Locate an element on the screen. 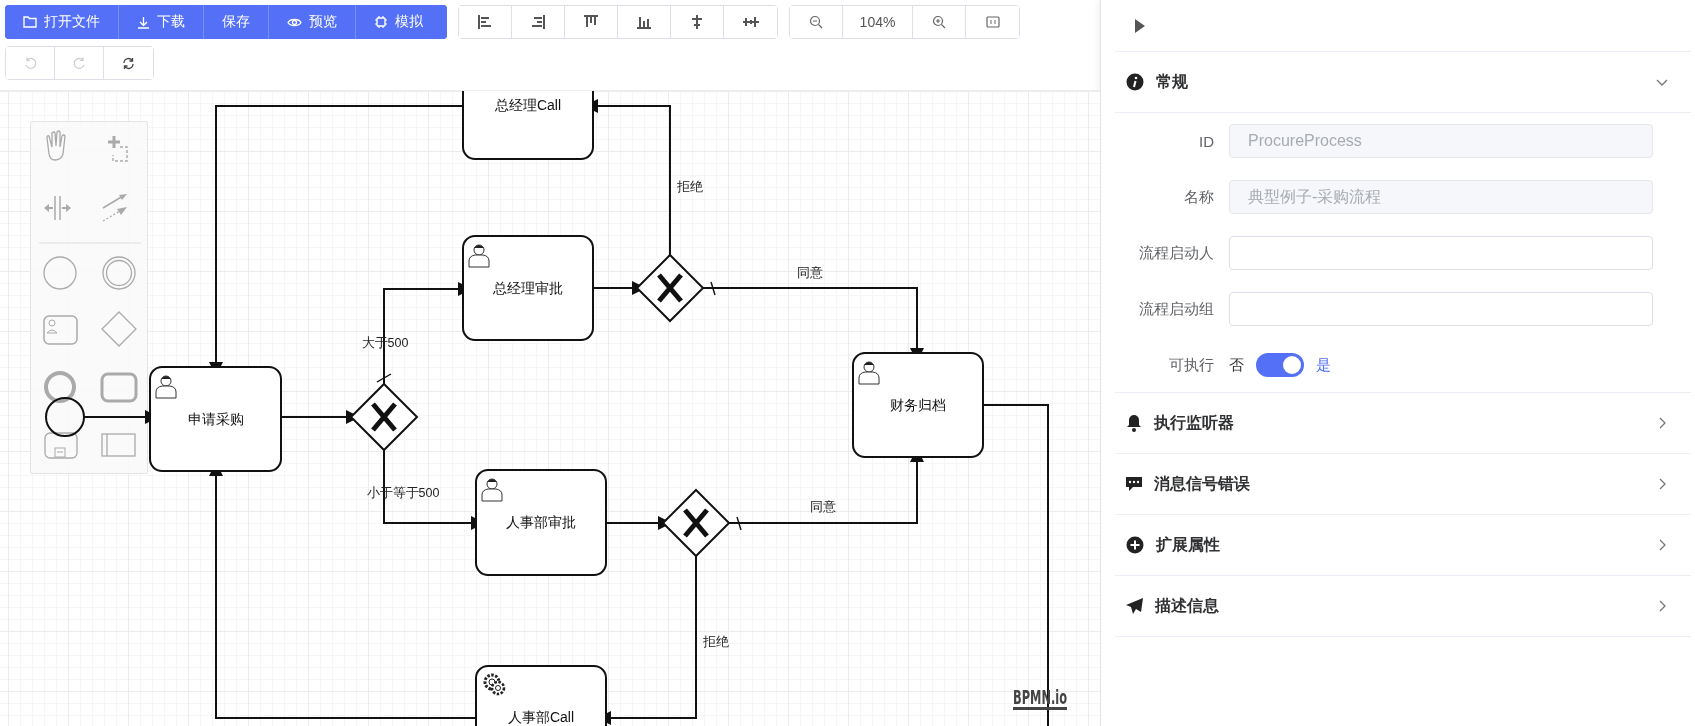  connect-tool-icon is located at coordinates (114, 208).